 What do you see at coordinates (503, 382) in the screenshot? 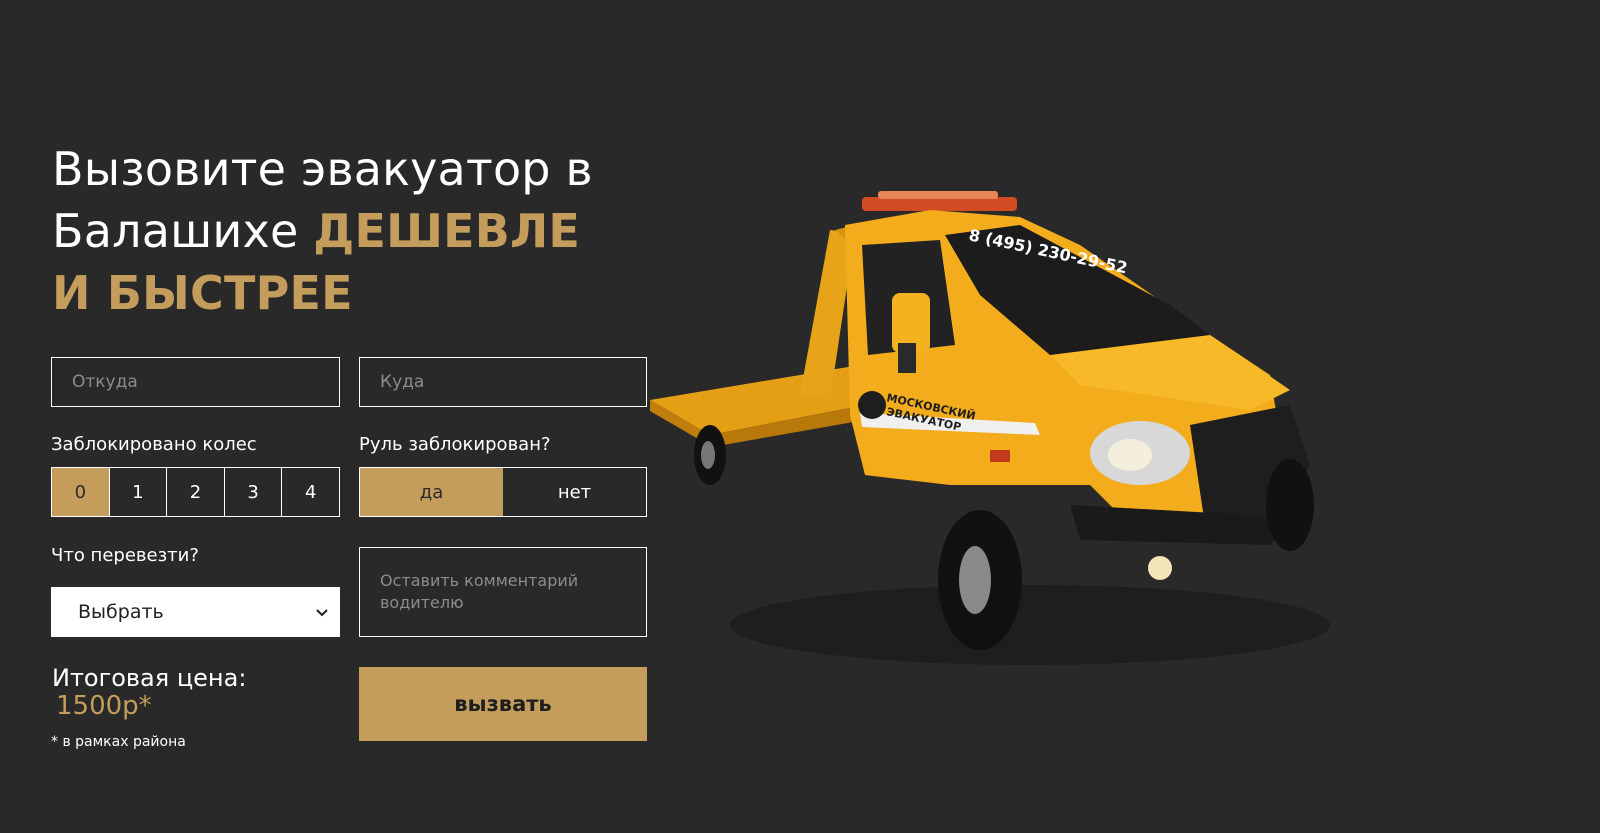
I see `to-input` at bounding box center [503, 382].